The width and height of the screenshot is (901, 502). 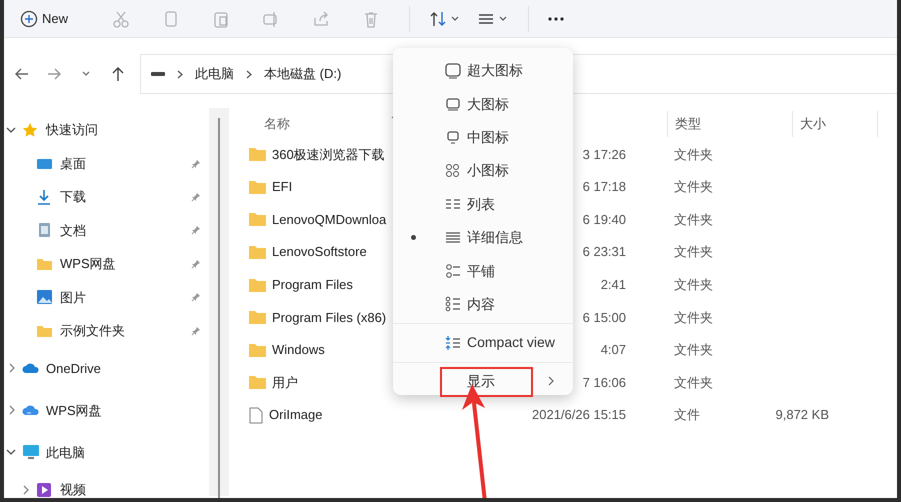 I want to click on file-name: 360极速浏览器下载, so click(x=328, y=154).